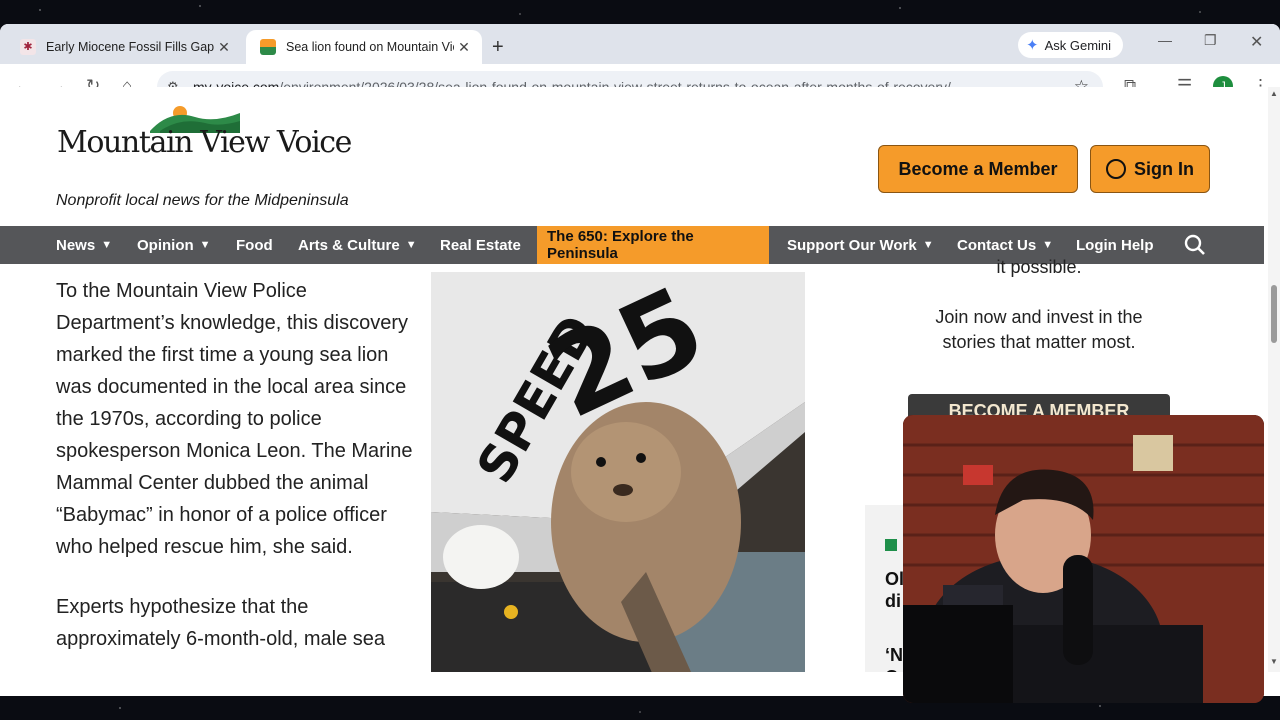 This screenshot has height=720, width=1280. I want to click on nav-label: Real Estate, so click(480, 245).